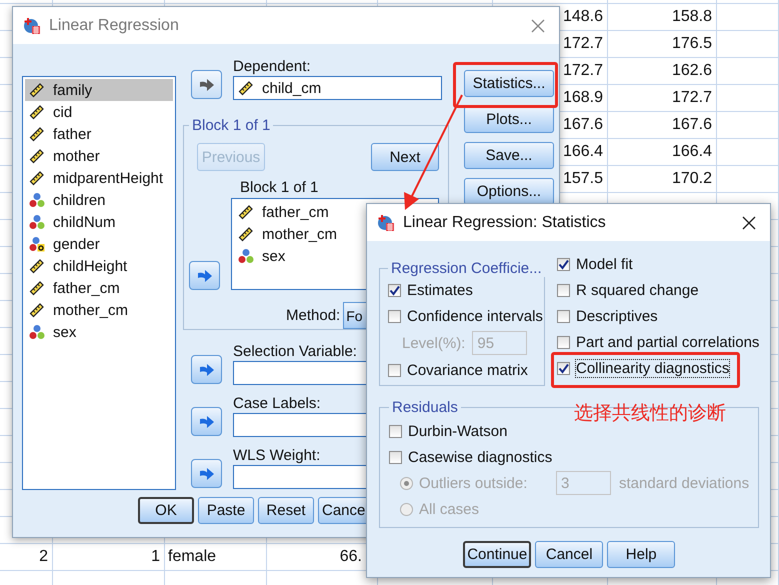 The image size is (779, 585). I want to click on checkbox-label: Casewise diagnostics, so click(480, 457).